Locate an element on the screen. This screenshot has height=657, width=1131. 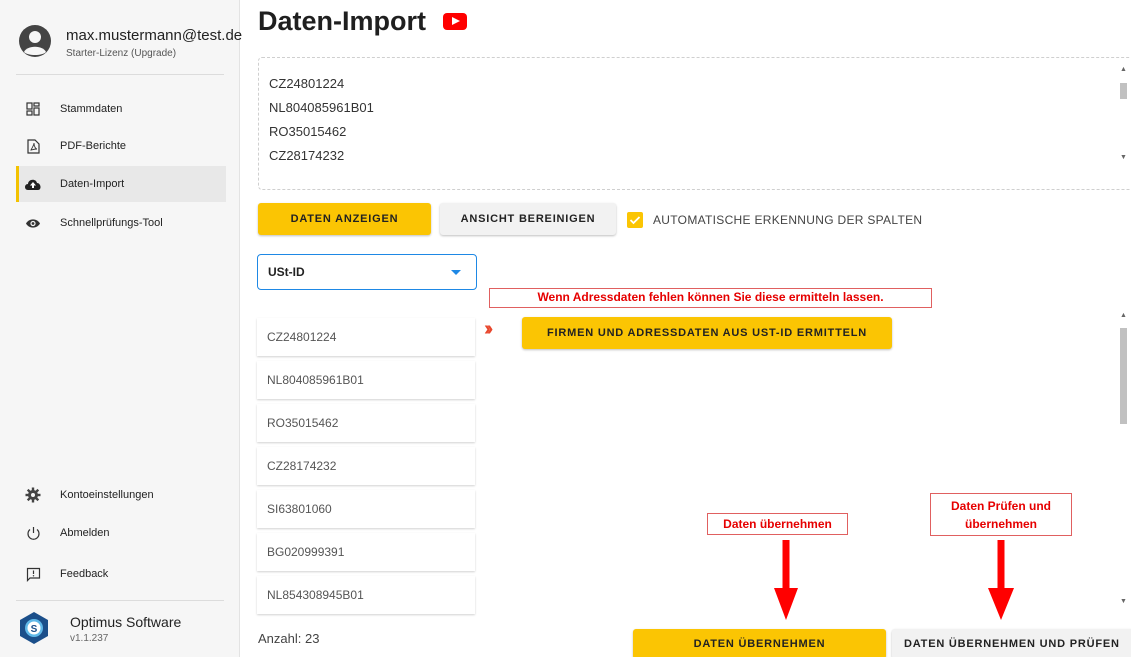
list-item: CZ28174232 is located at coordinates (366, 466).